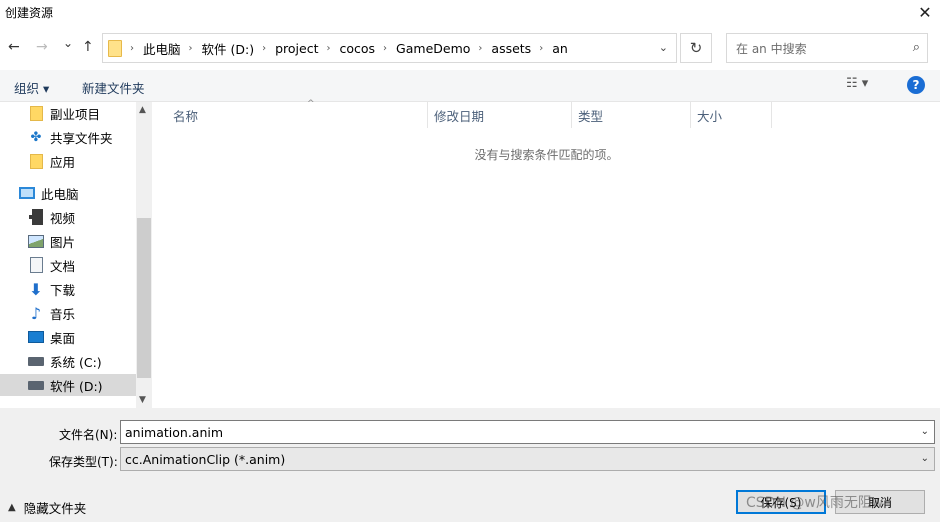 Image resolution: width=940 pixels, height=522 pixels. I want to click on hide-folders-toggle: ▲ 隐藏文件夹, so click(47, 507).